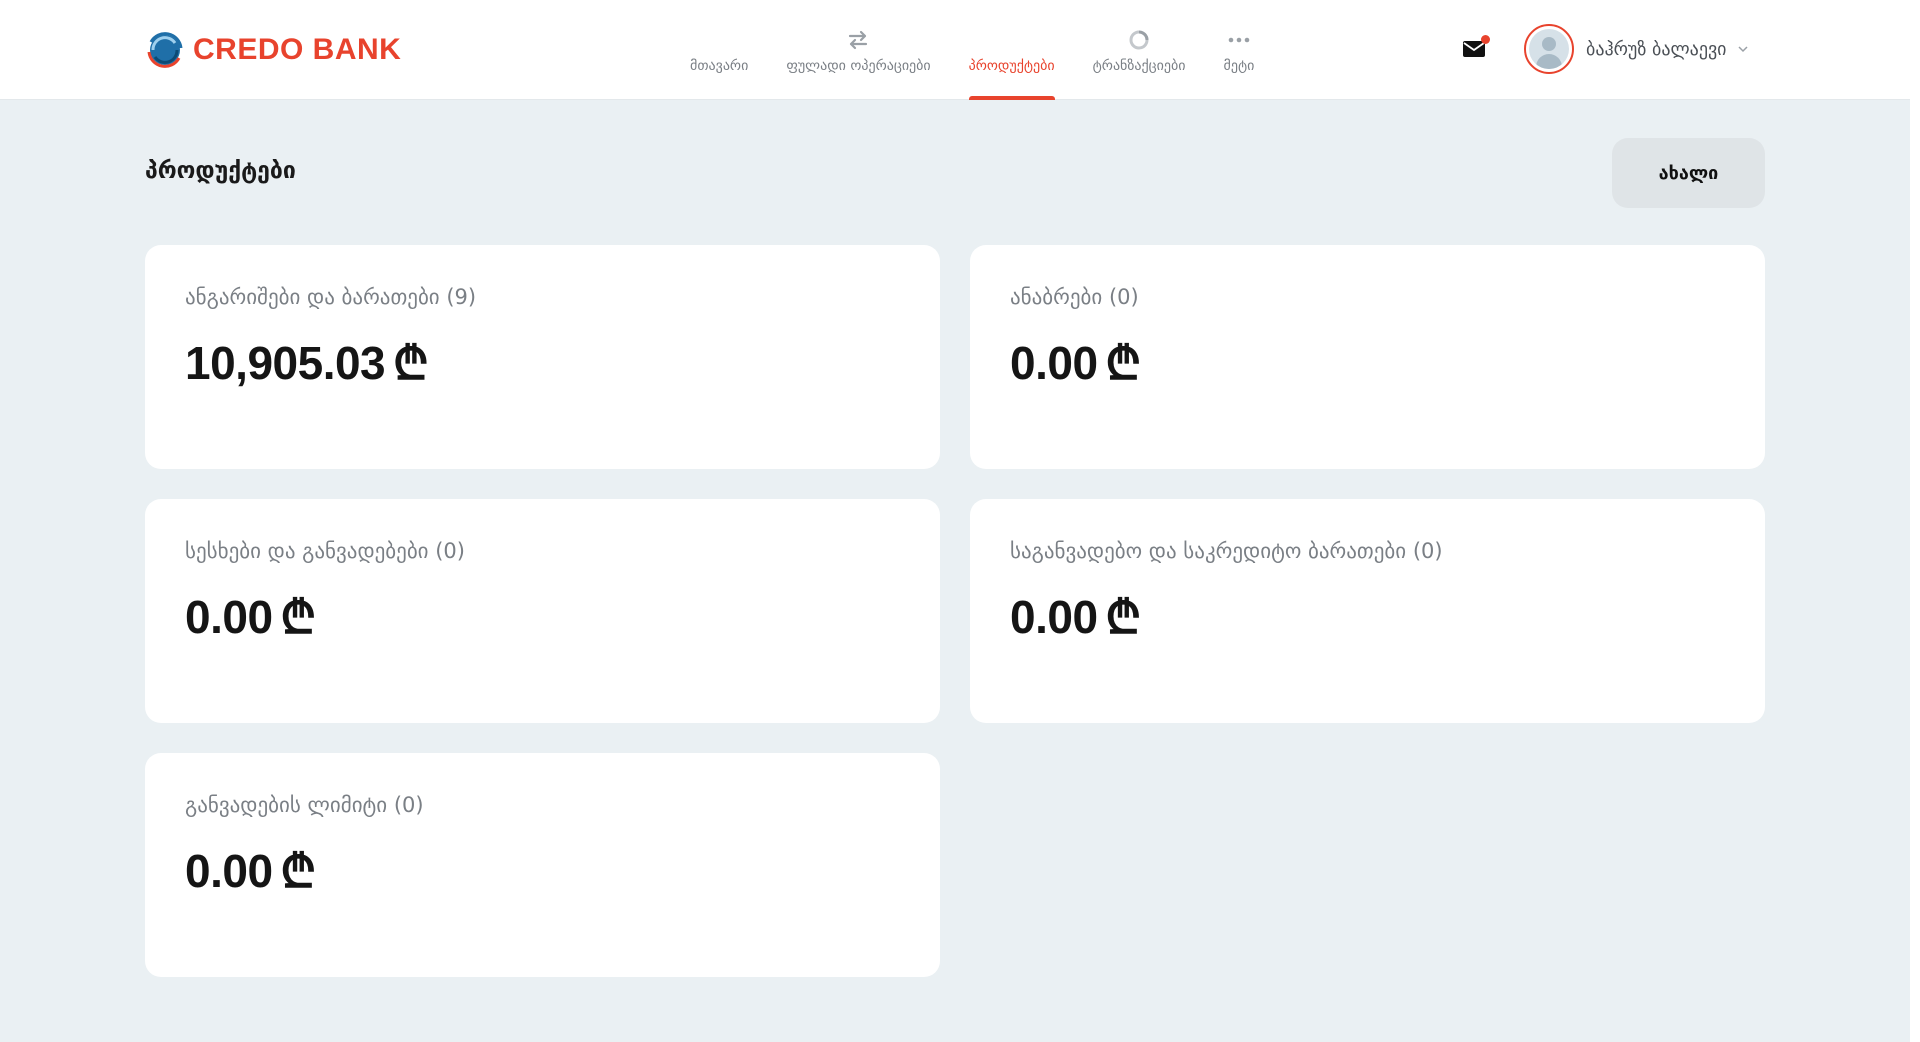  Describe the element at coordinates (307, 363) in the screenshot. I see `card-amount: 10,905.03 ₾` at that location.